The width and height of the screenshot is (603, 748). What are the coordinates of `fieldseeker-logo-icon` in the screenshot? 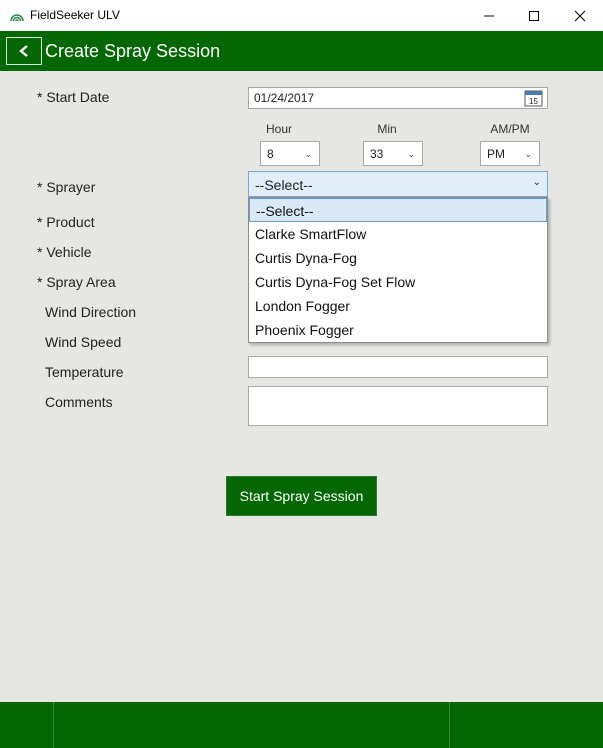 It's located at (17, 18).